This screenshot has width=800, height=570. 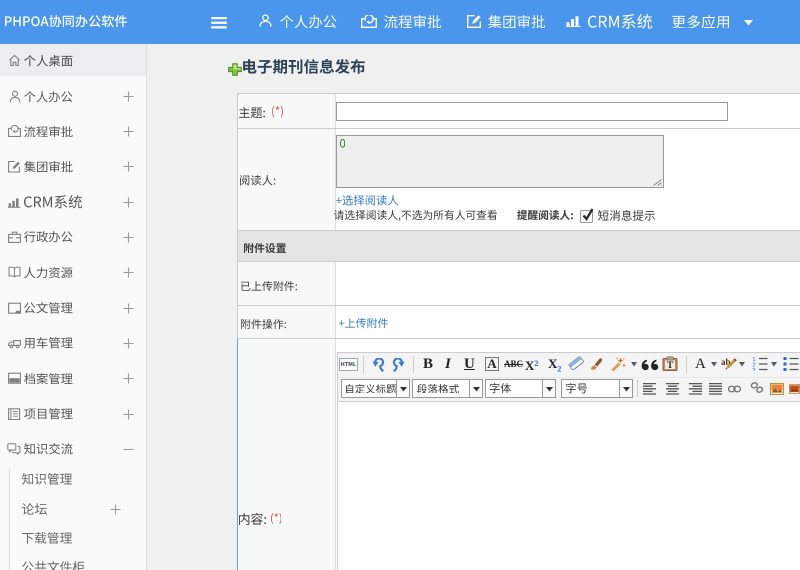 I want to click on svg-text: T, so click(x=670, y=366).